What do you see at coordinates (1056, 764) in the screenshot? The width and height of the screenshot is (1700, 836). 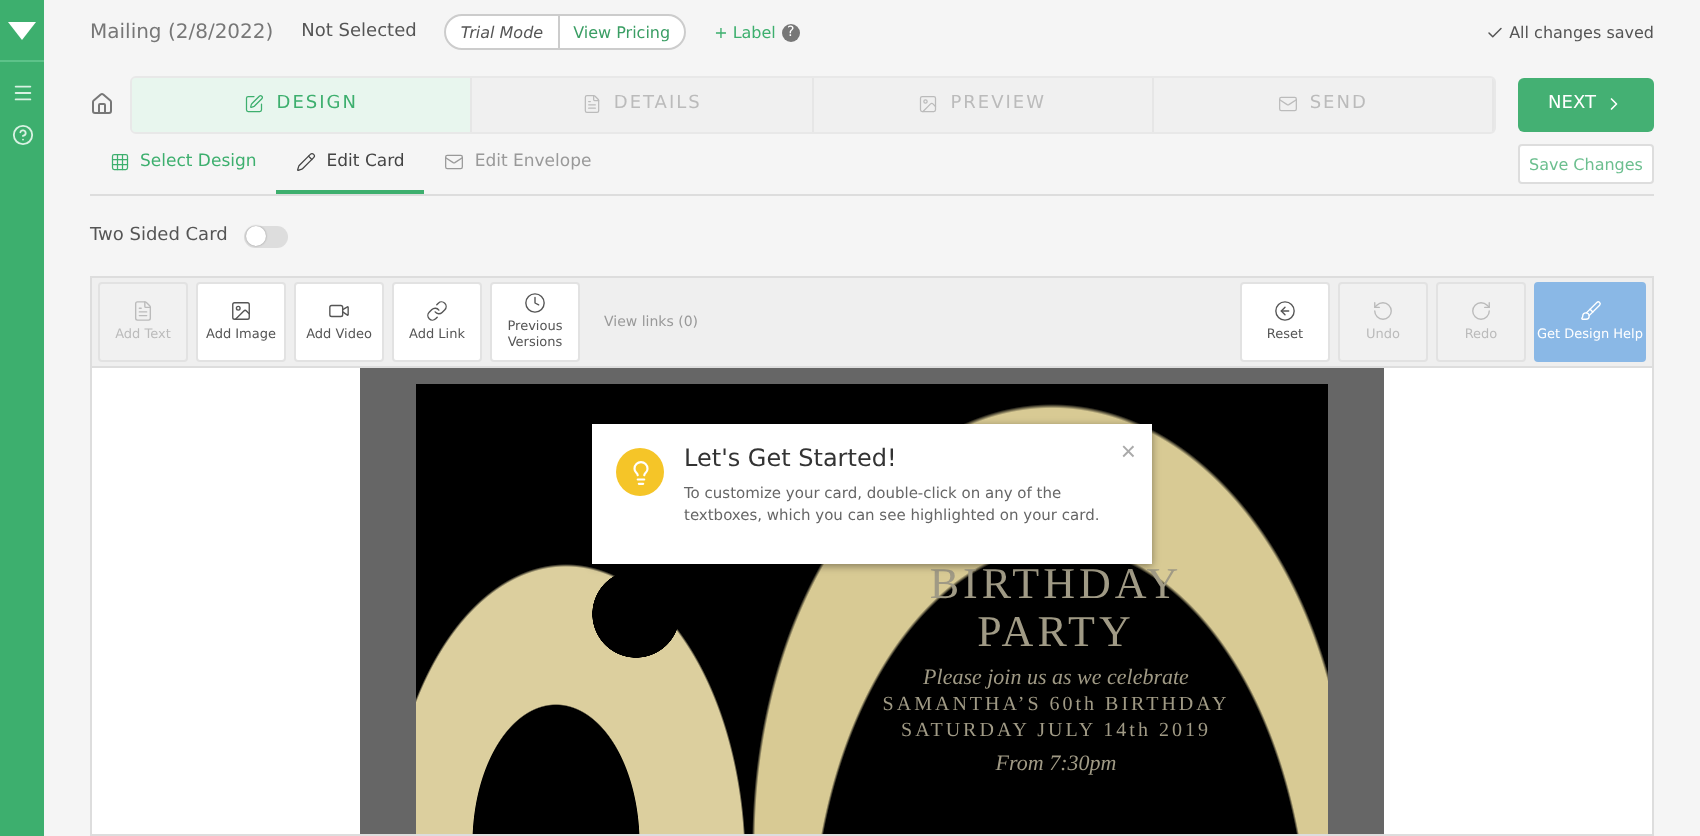 I see `card-text: From 7:30pm` at bounding box center [1056, 764].